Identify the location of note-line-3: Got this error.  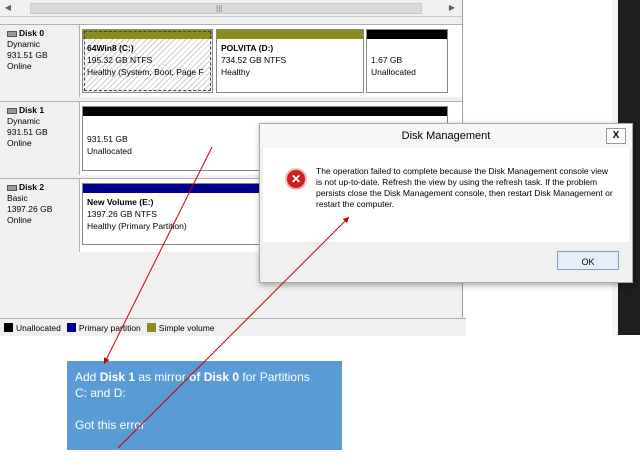
(110, 425).